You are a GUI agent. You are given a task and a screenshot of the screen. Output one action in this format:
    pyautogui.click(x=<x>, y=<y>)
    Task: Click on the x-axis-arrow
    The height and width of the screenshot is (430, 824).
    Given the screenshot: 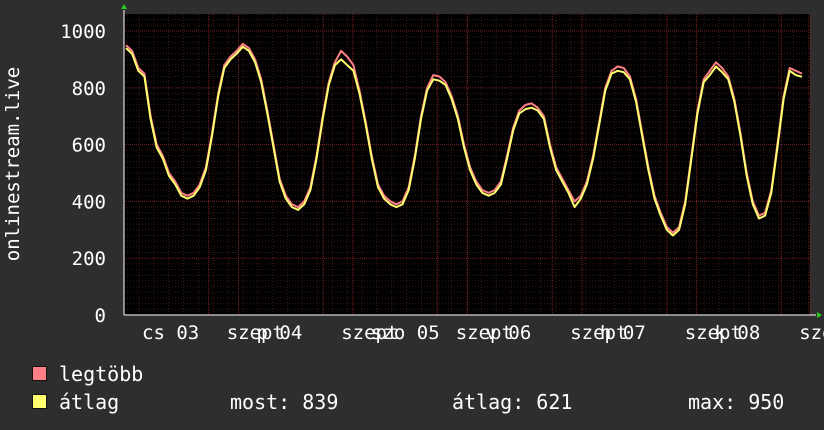 What is the action you would take?
    pyautogui.click(x=819, y=315)
    